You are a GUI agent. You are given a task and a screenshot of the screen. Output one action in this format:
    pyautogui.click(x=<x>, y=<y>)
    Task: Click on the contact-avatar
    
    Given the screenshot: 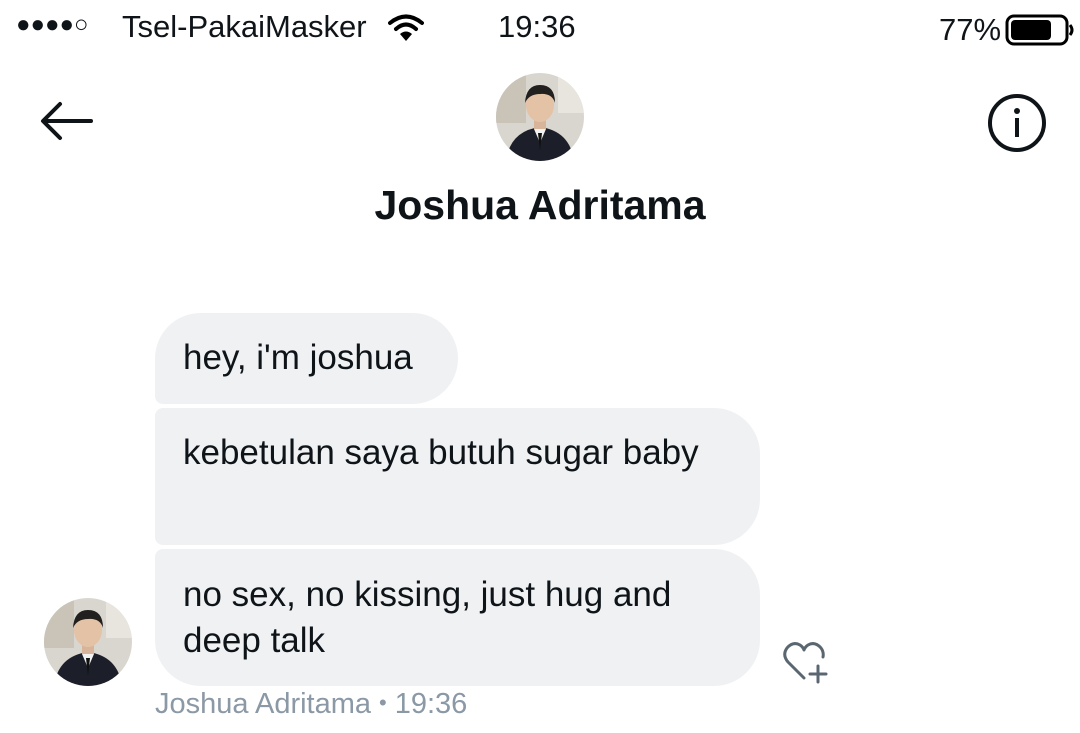 What is the action you would take?
    pyautogui.click(x=540, y=117)
    